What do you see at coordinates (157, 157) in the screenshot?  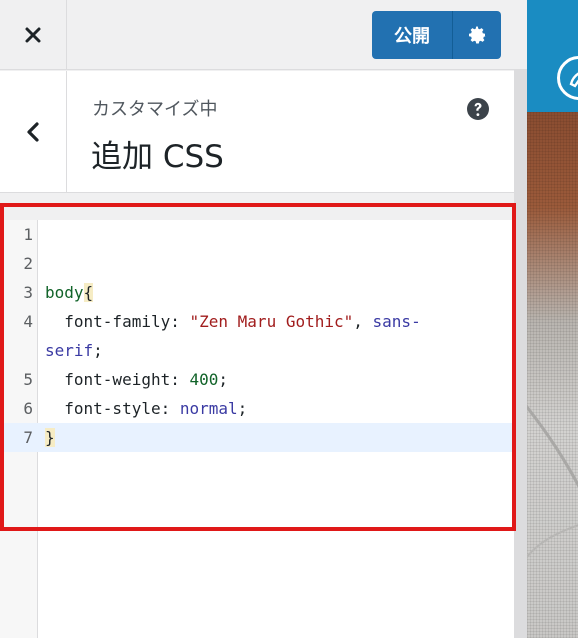 I see `section-title: 追加 CSS` at bounding box center [157, 157].